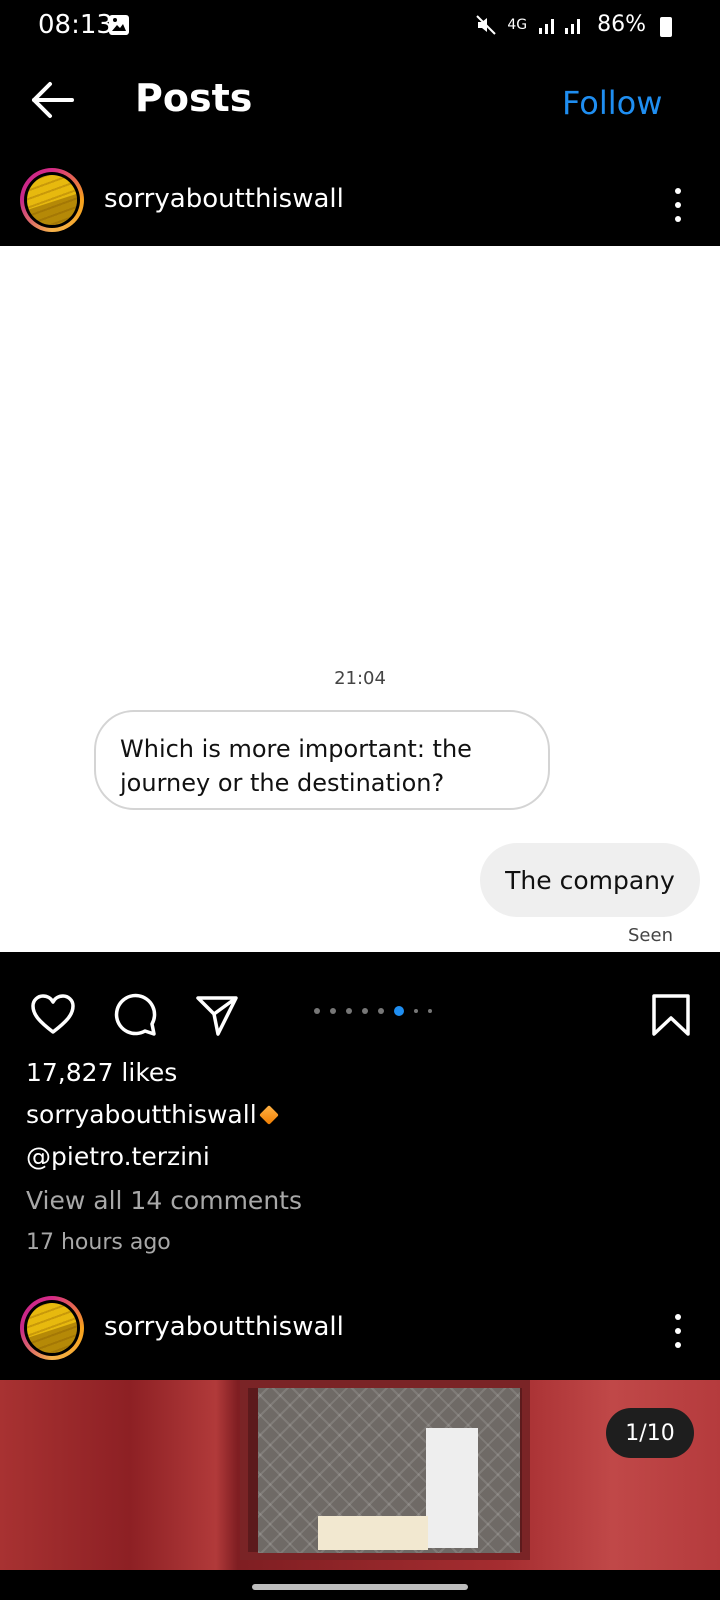  Describe the element at coordinates (666, 26) in the screenshot. I see `battery-icon` at that location.